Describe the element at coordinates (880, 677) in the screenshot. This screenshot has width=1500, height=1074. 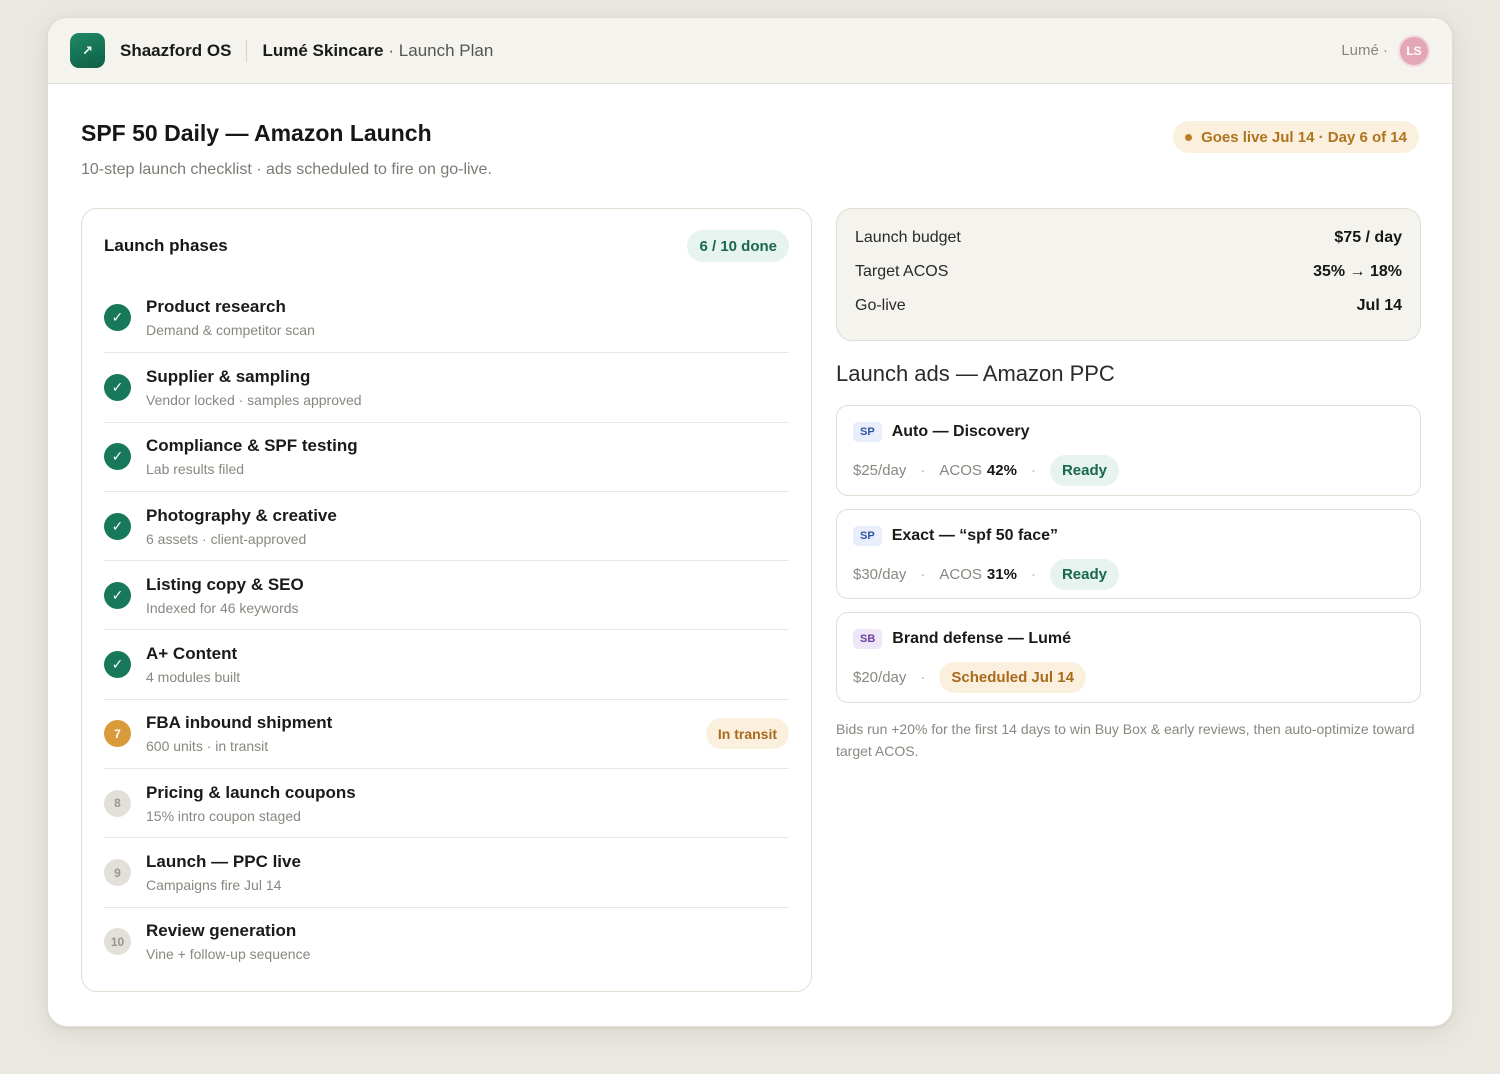
I see `ad-daily-budget: $20/day` at that location.